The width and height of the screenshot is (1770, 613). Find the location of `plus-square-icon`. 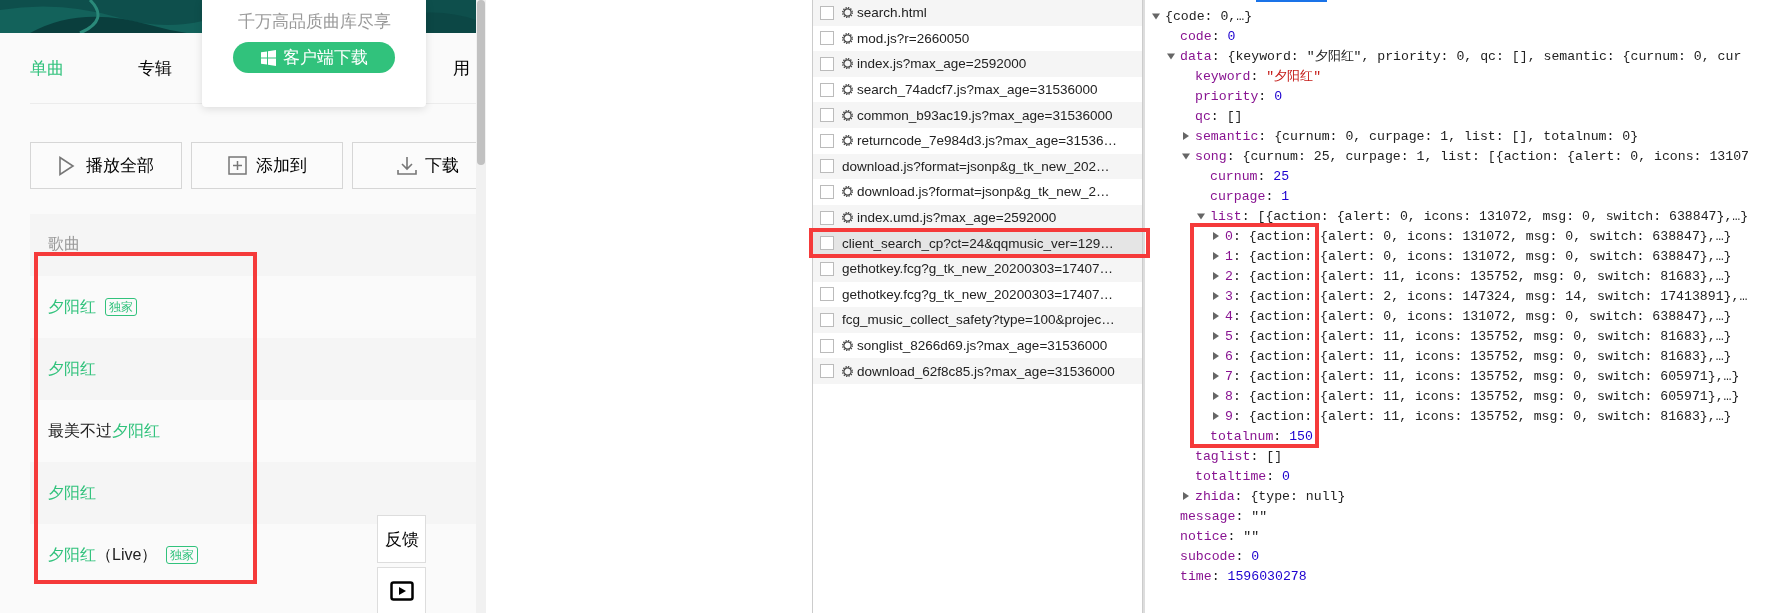

plus-square-icon is located at coordinates (237, 165).